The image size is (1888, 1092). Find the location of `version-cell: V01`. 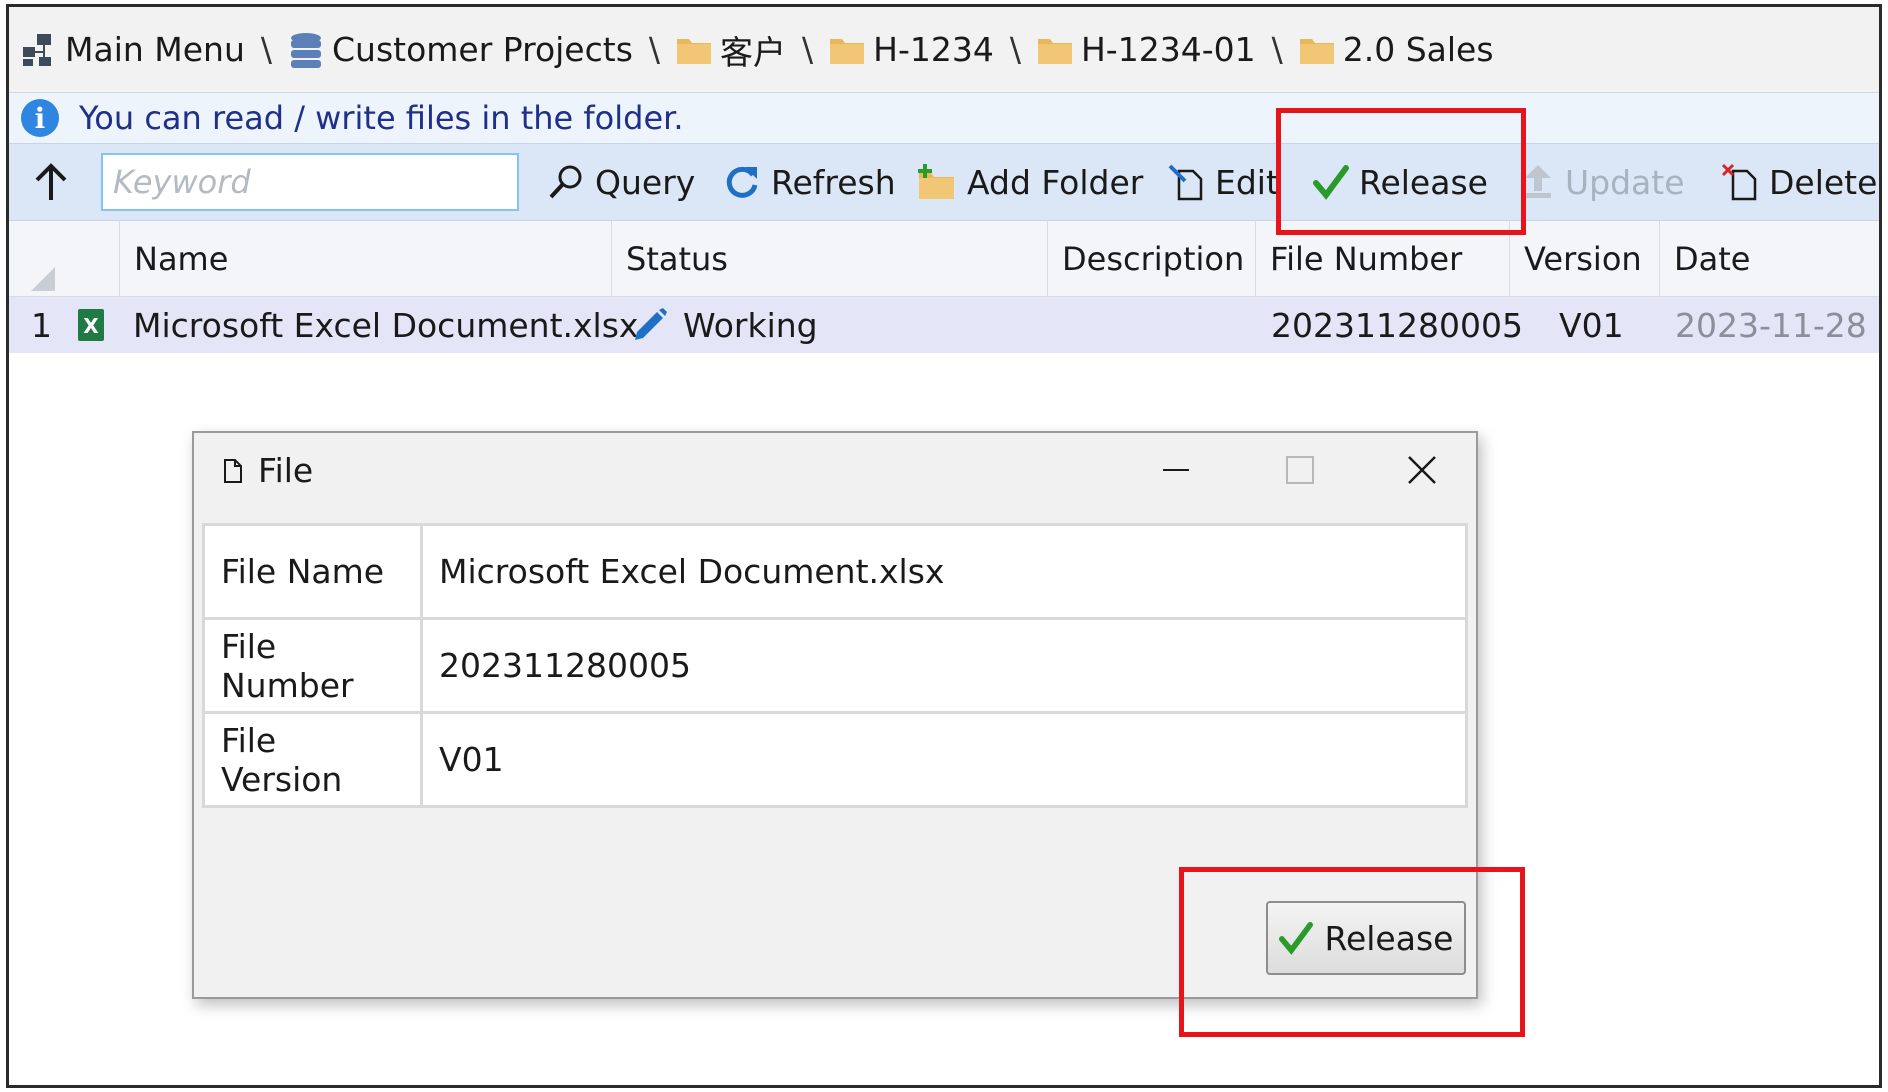

version-cell: V01 is located at coordinates (1591, 325).